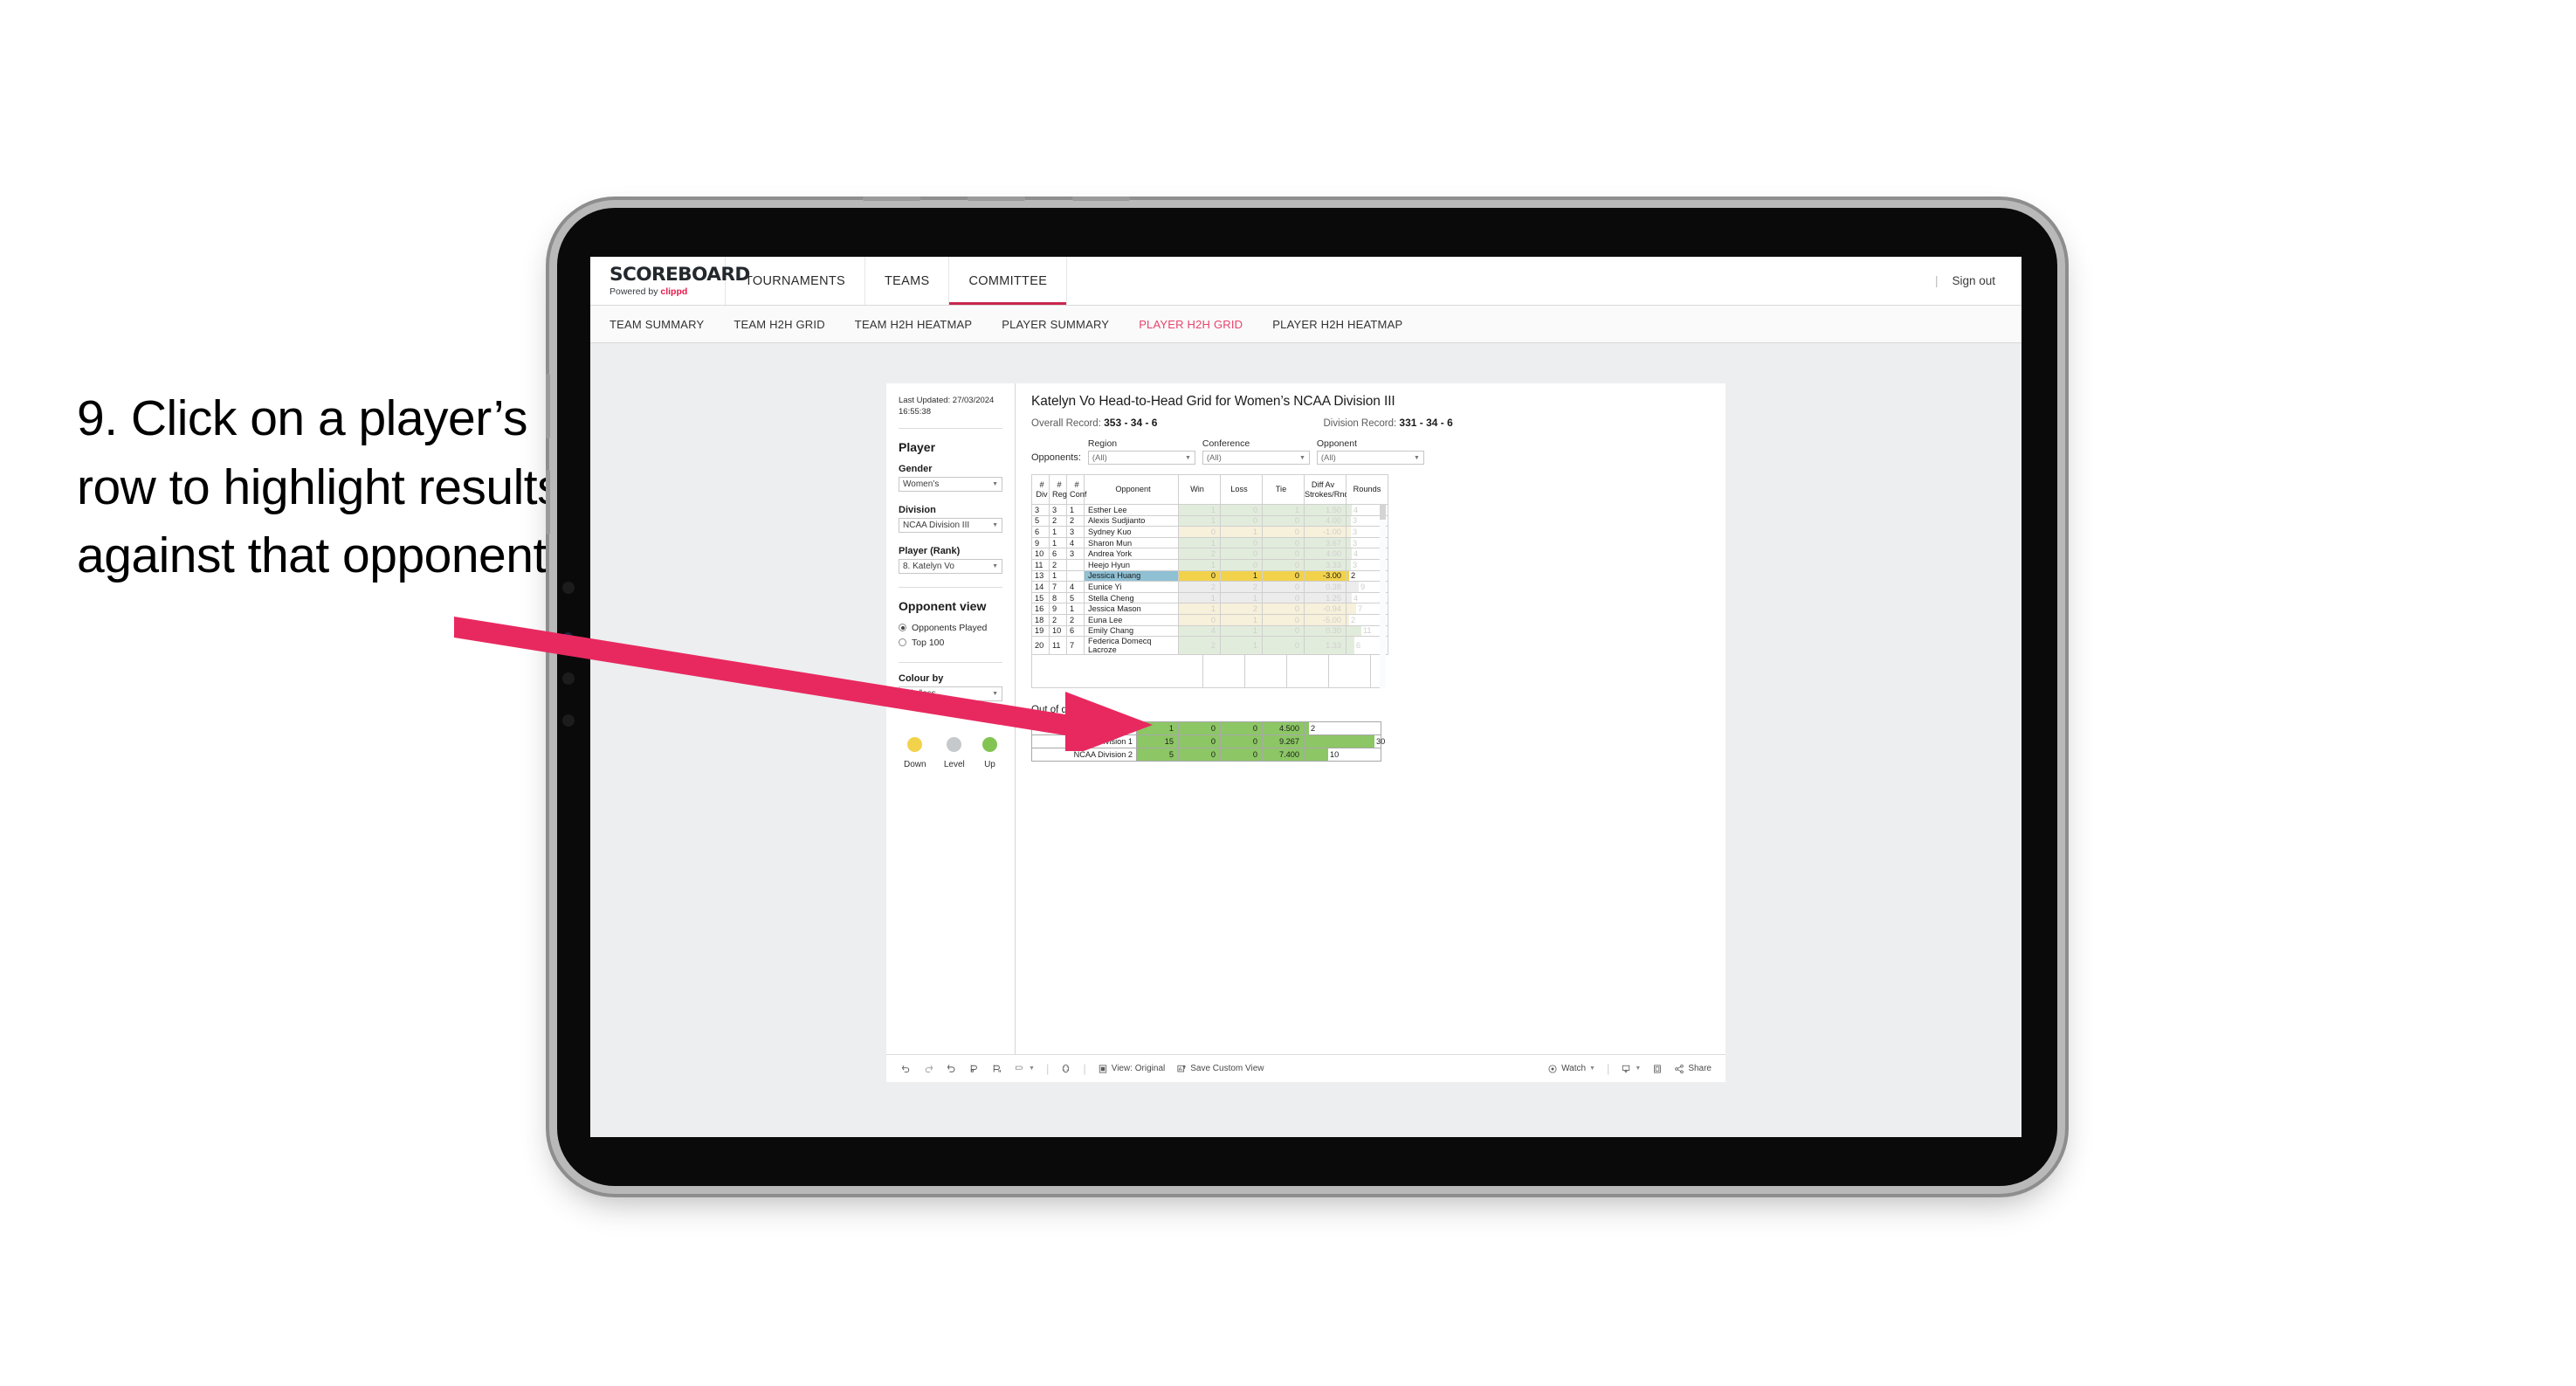 The height and width of the screenshot is (1386, 2576). What do you see at coordinates (1199, 631) in the screenshot?
I see `cell-win: 4` at bounding box center [1199, 631].